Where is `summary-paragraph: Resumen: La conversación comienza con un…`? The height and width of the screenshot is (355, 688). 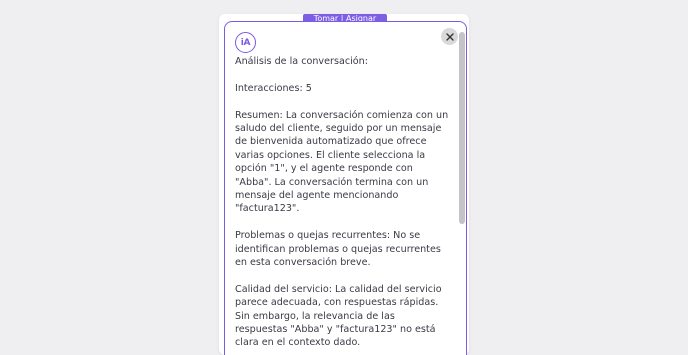
summary-paragraph: Resumen: La conversación comienza con un… is located at coordinates (342, 162).